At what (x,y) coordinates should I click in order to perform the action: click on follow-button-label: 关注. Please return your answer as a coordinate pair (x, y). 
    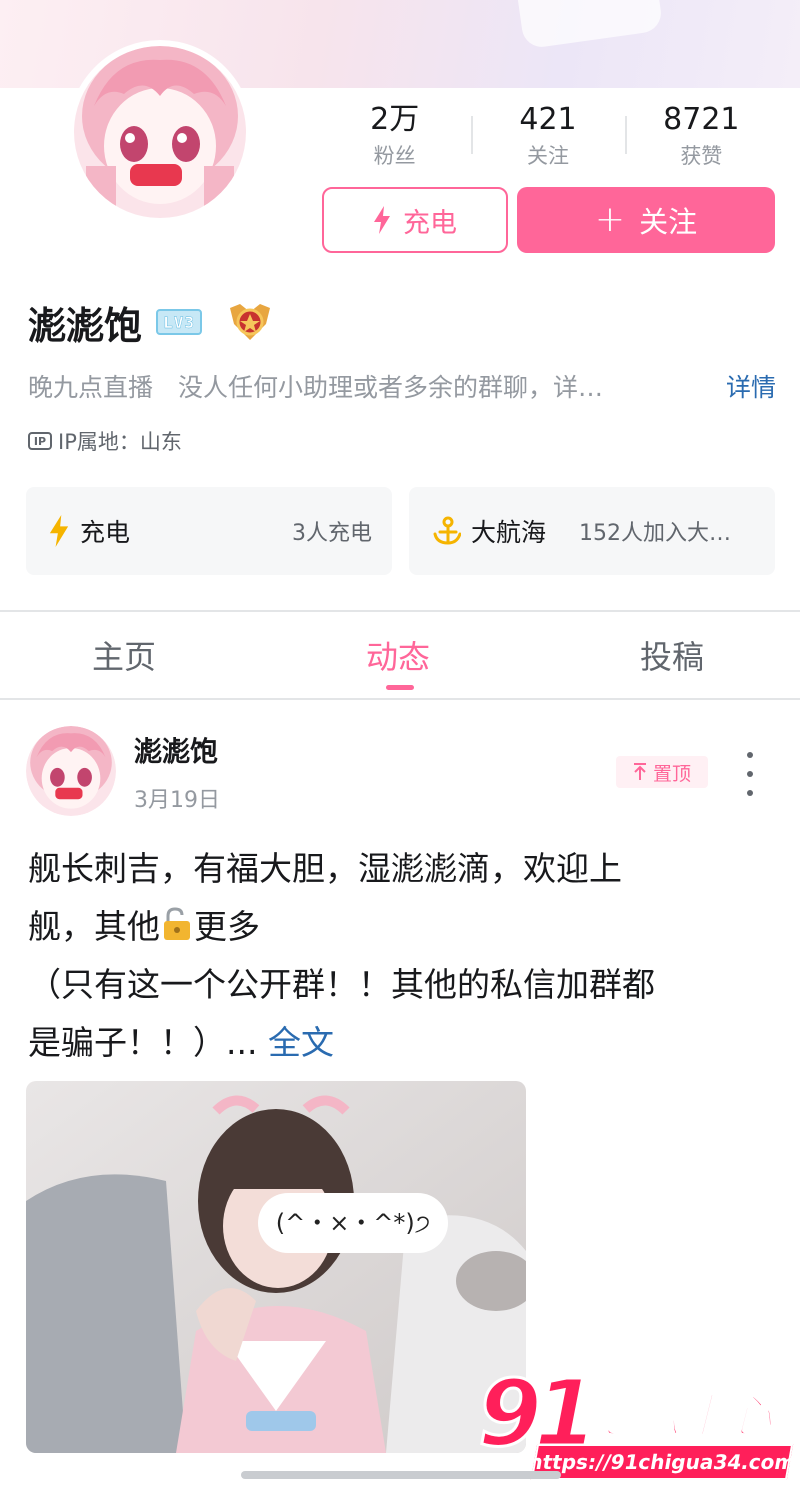
    Looking at the image, I should click on (668, 222).